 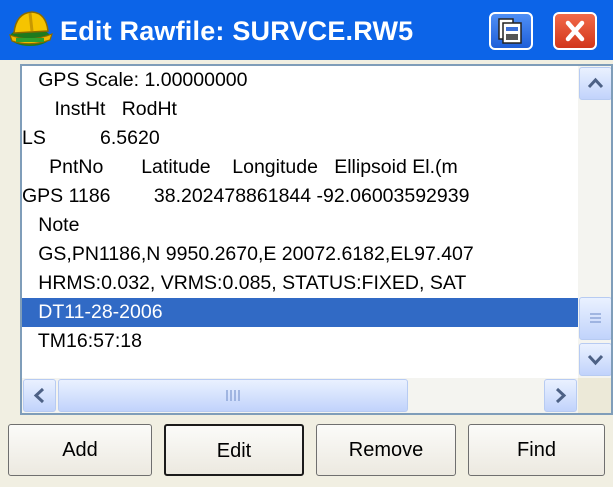 I want to click on list-item: Note, so click(x=50, y=225).